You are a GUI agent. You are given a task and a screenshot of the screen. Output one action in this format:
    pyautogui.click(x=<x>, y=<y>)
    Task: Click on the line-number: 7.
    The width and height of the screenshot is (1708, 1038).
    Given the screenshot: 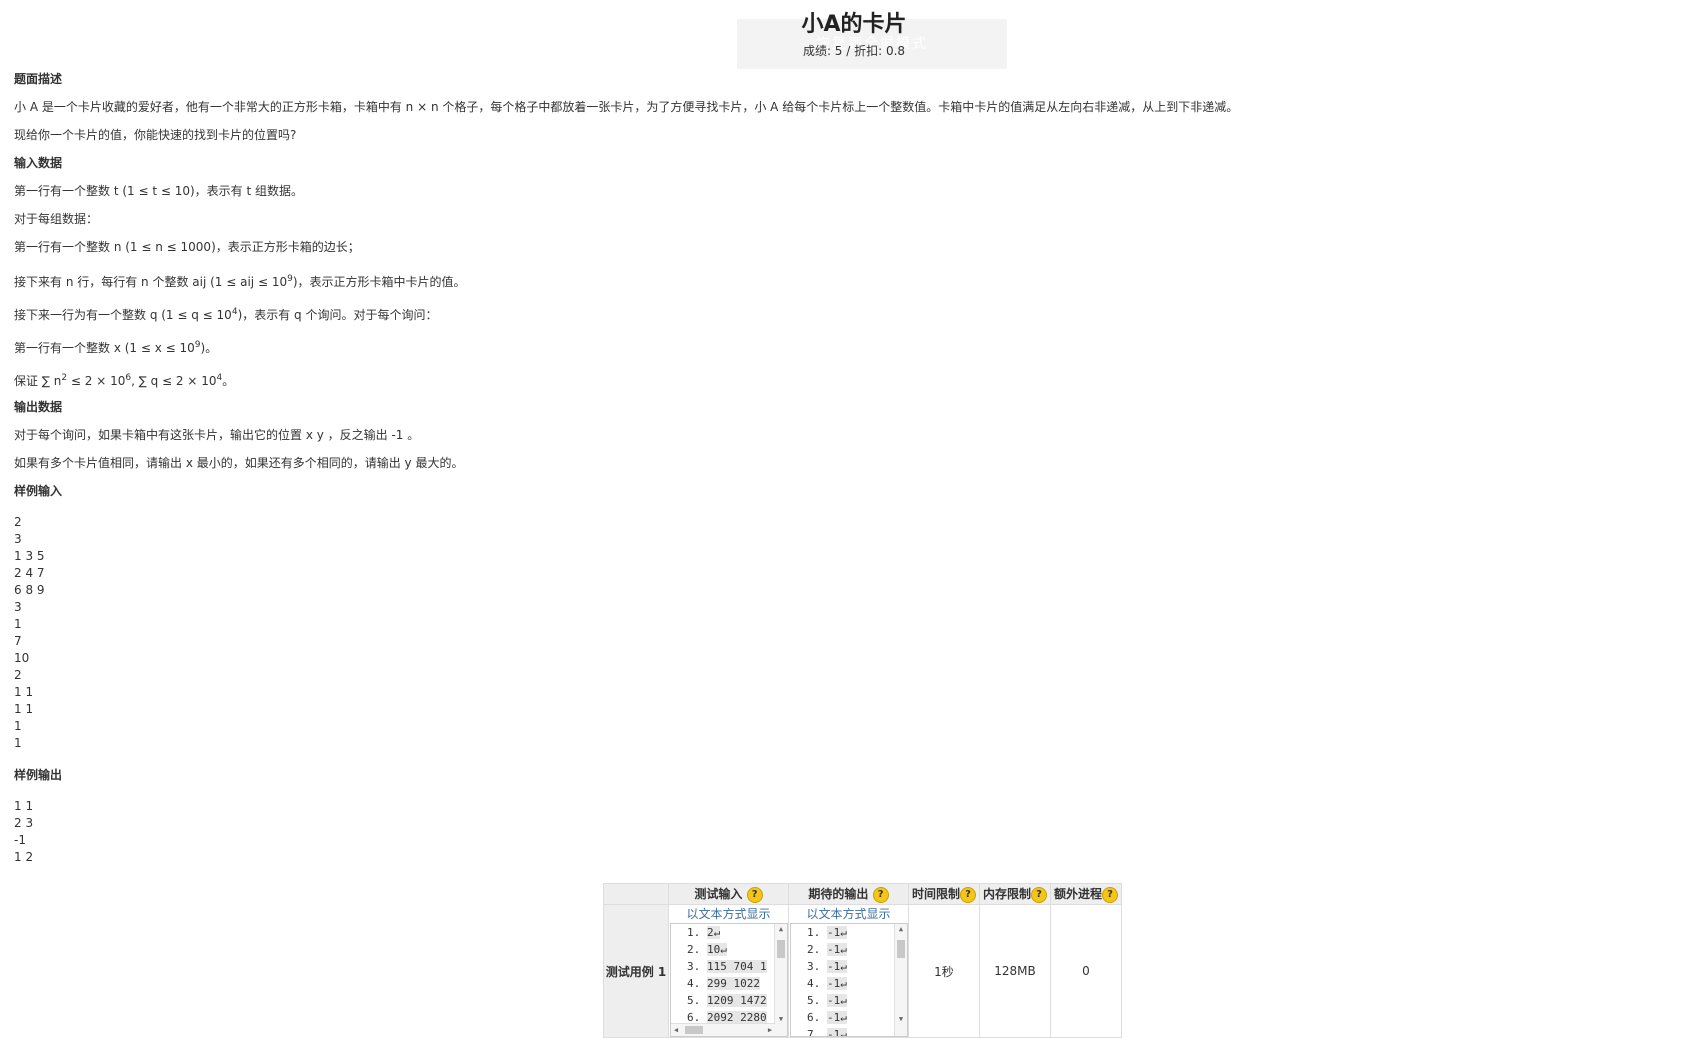 What is the action you would take?
    pyautogui.click(x=814, y=1032)
    